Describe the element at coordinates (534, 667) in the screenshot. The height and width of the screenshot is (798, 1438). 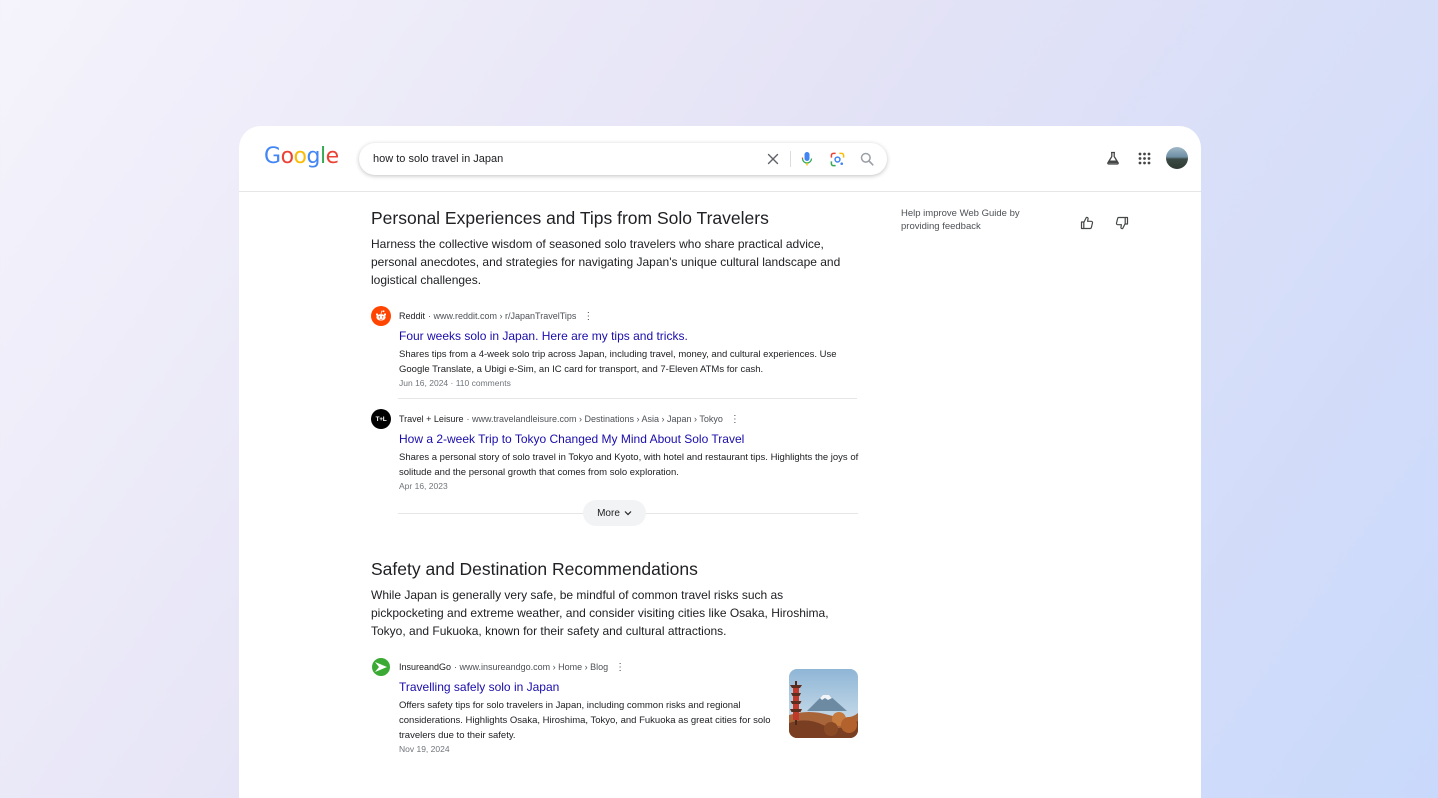
I see `source-url: www.insureandgo.com › Home › Blog` at that location.